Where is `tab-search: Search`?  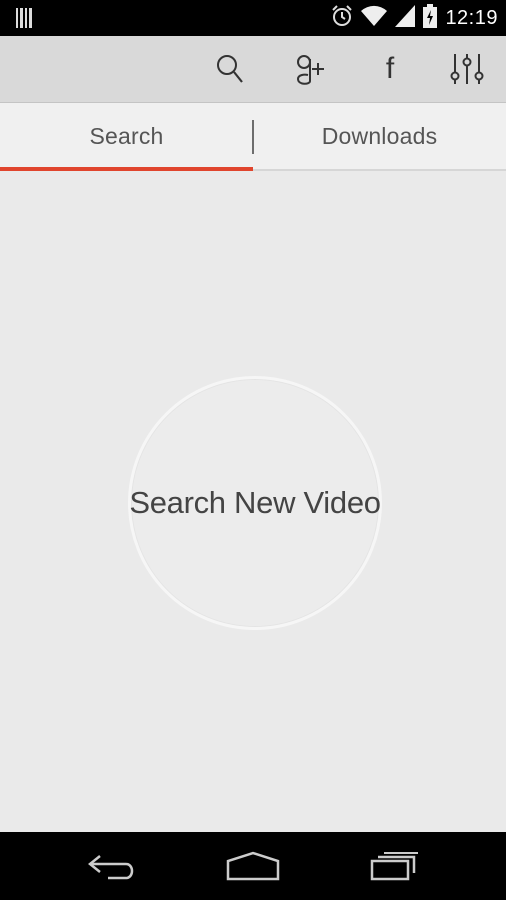 tab-search: Search is located at coordinates (126, 136).